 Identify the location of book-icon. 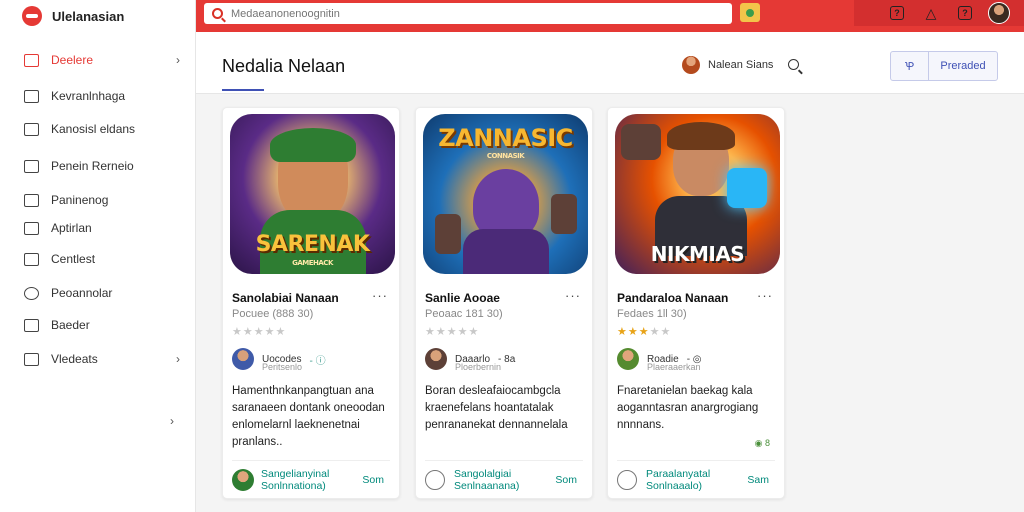
(31, 129).